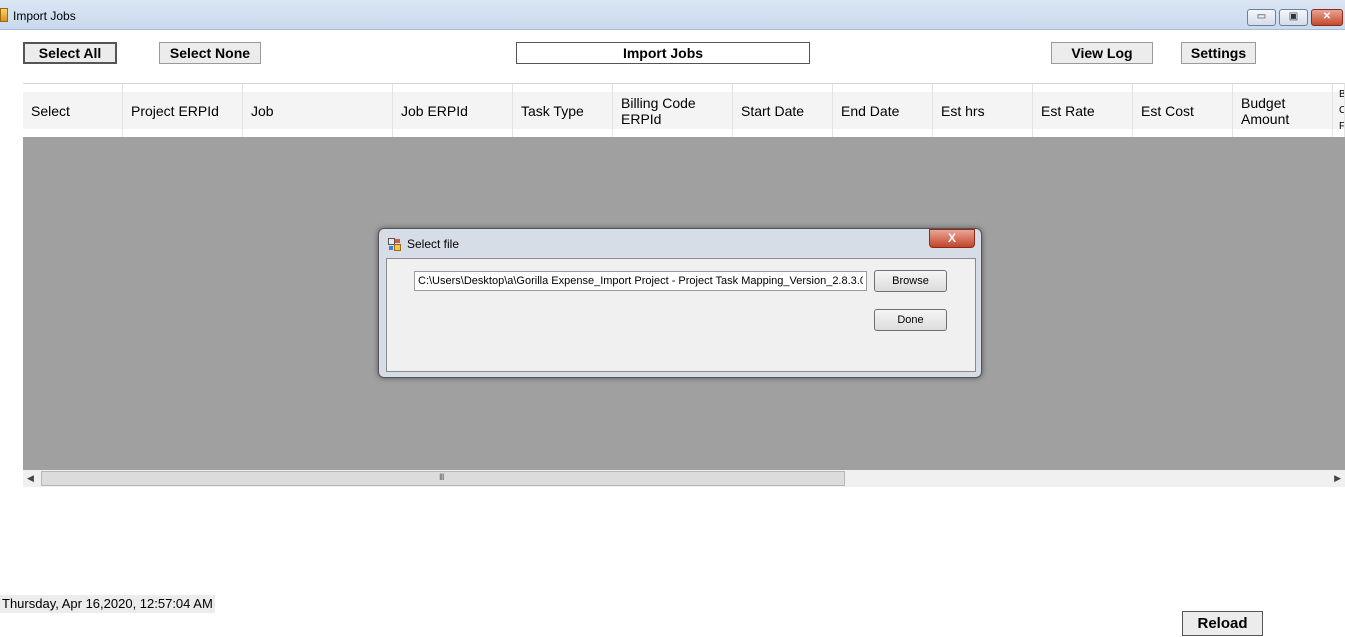  Describe the element at coordinates (952, 238) in the screenshot. I see `dialog-close-button: X` at that location.